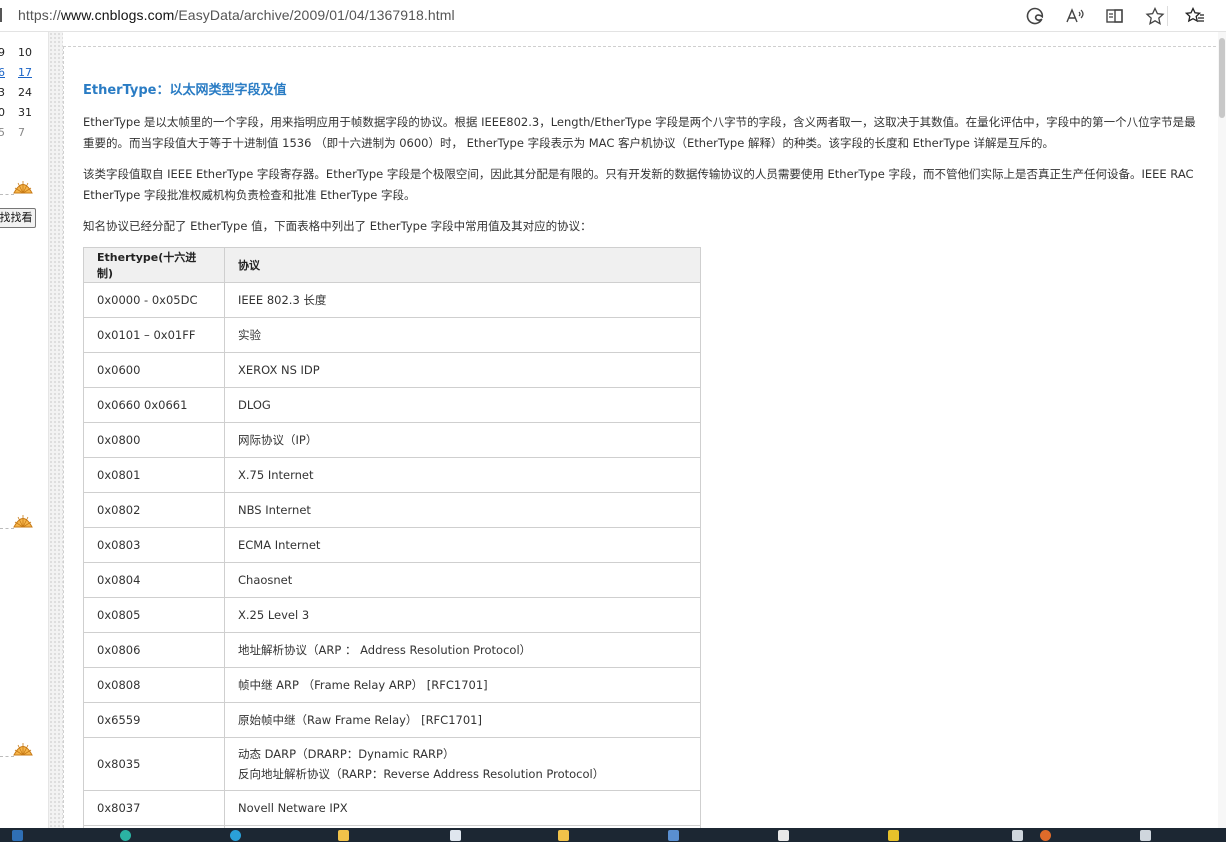  Describe the element at coordinates (21, 132) in the screenshot. I see `calendar-day: 7` at that location.